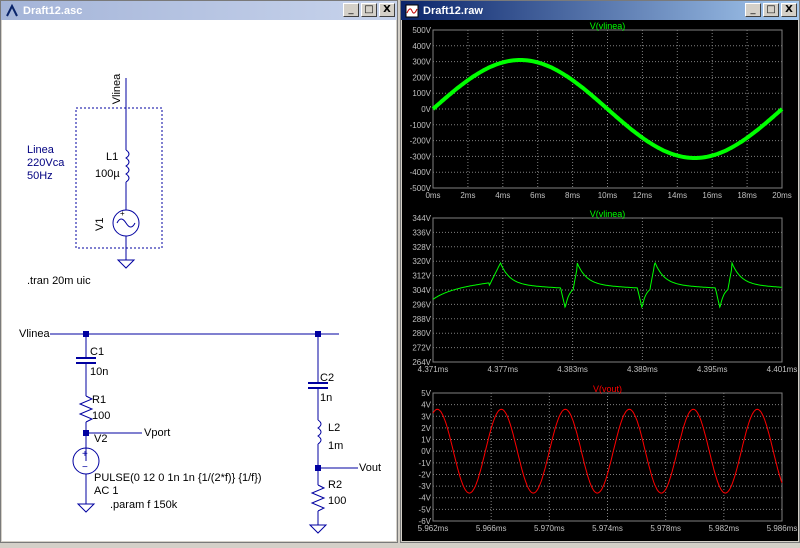  I want to click on waveform-title: Draft12.raw, so click(453, 10).